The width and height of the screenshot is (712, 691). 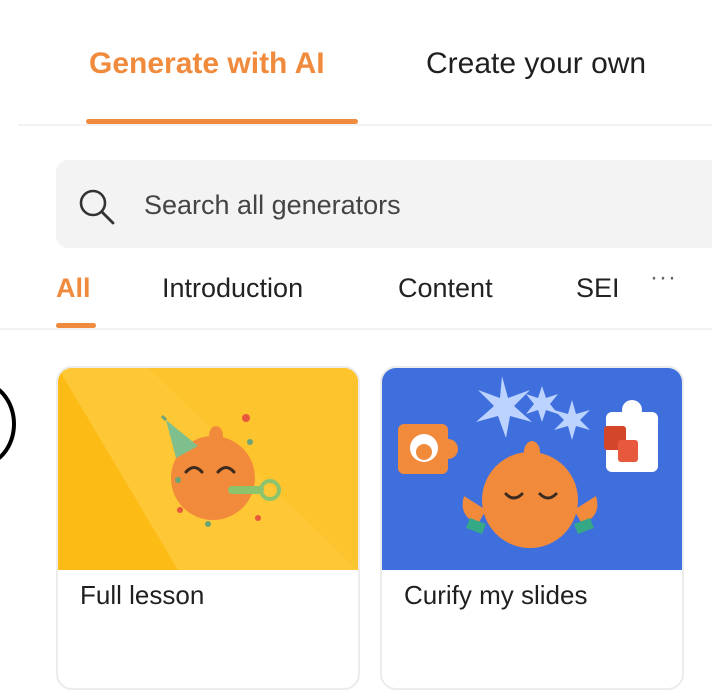 What do you see at coordinates (232, 288) in the screenshot?
I see `category-tab-introduction: Introduction` at bounding box center [232, 288].